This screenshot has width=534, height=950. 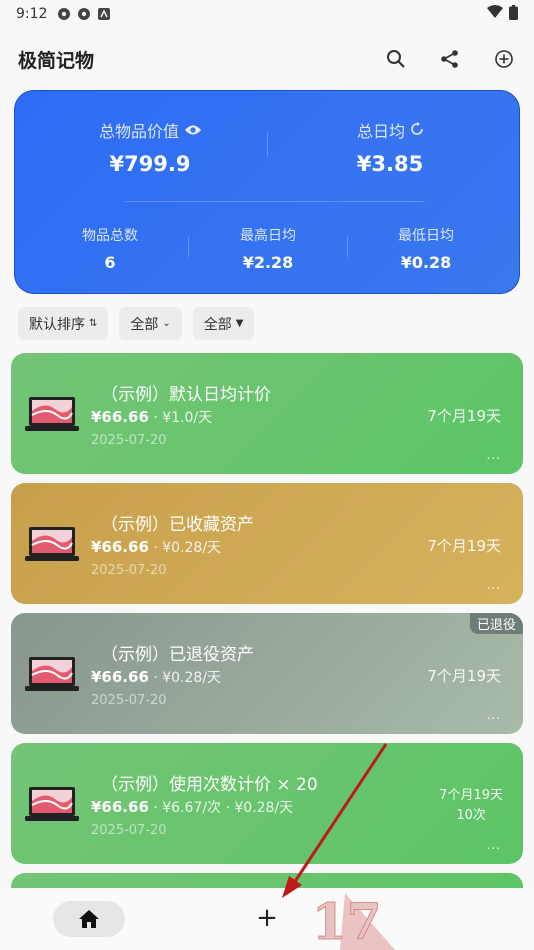 I want to click on min-daily-block: 最低日均 ¥0.28, so click(x=426, y=248).